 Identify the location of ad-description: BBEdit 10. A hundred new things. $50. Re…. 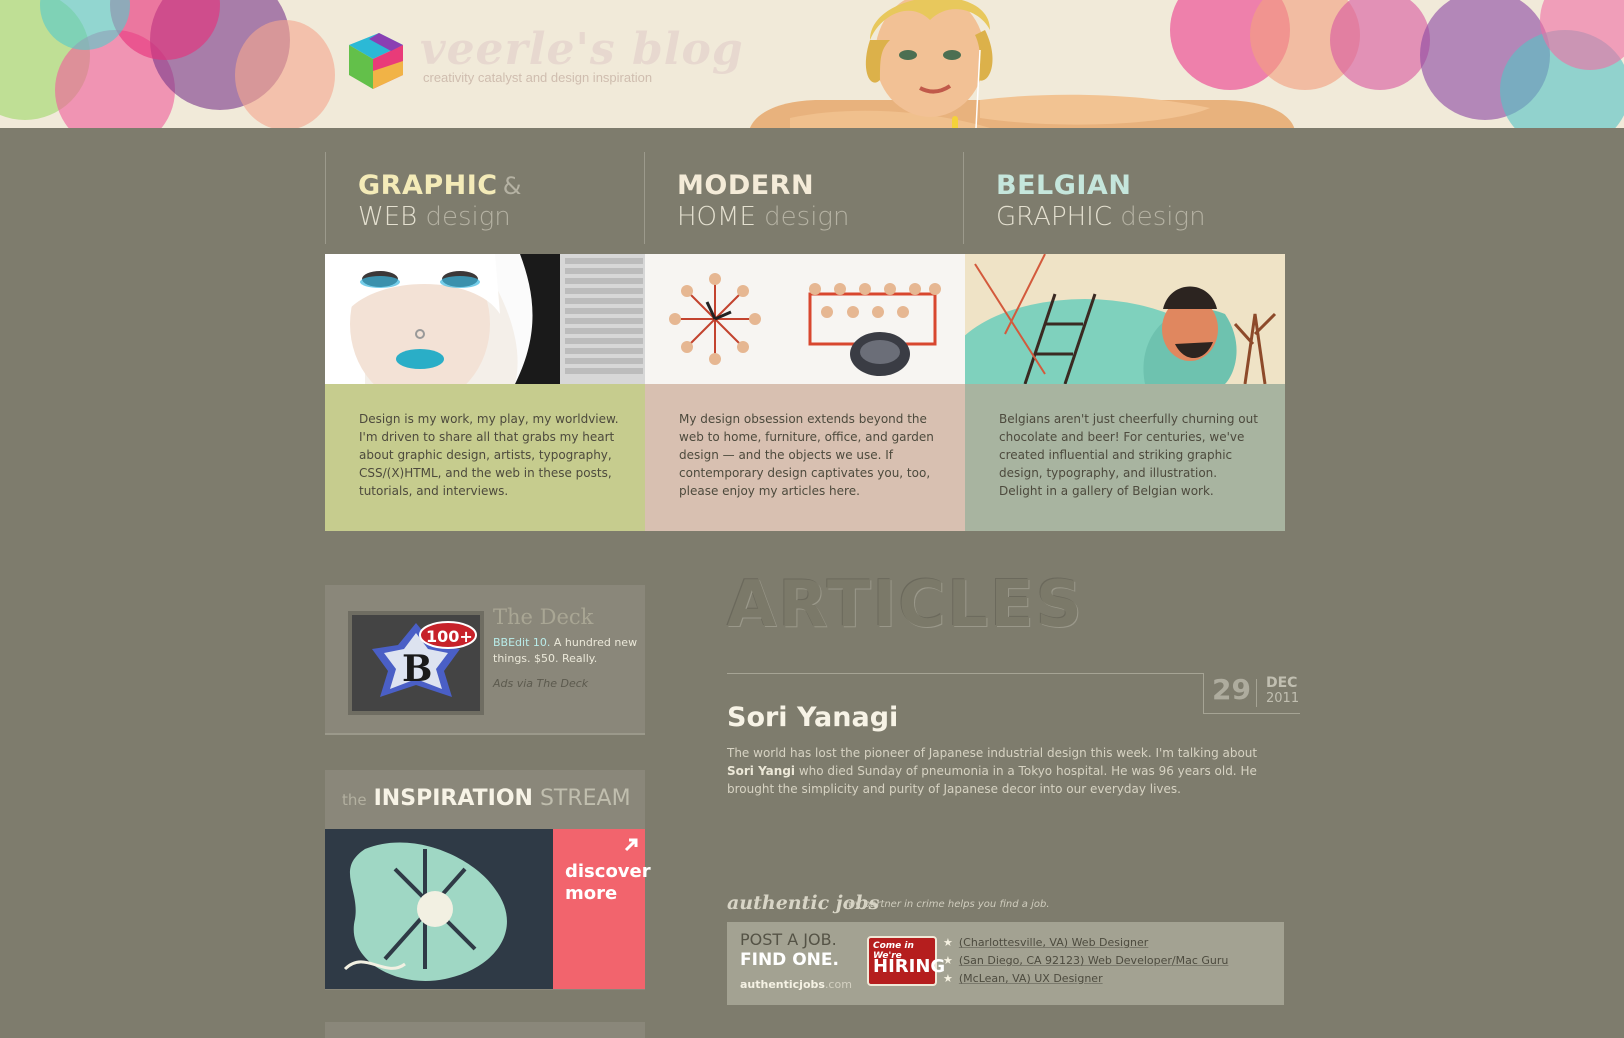
(565, 651).